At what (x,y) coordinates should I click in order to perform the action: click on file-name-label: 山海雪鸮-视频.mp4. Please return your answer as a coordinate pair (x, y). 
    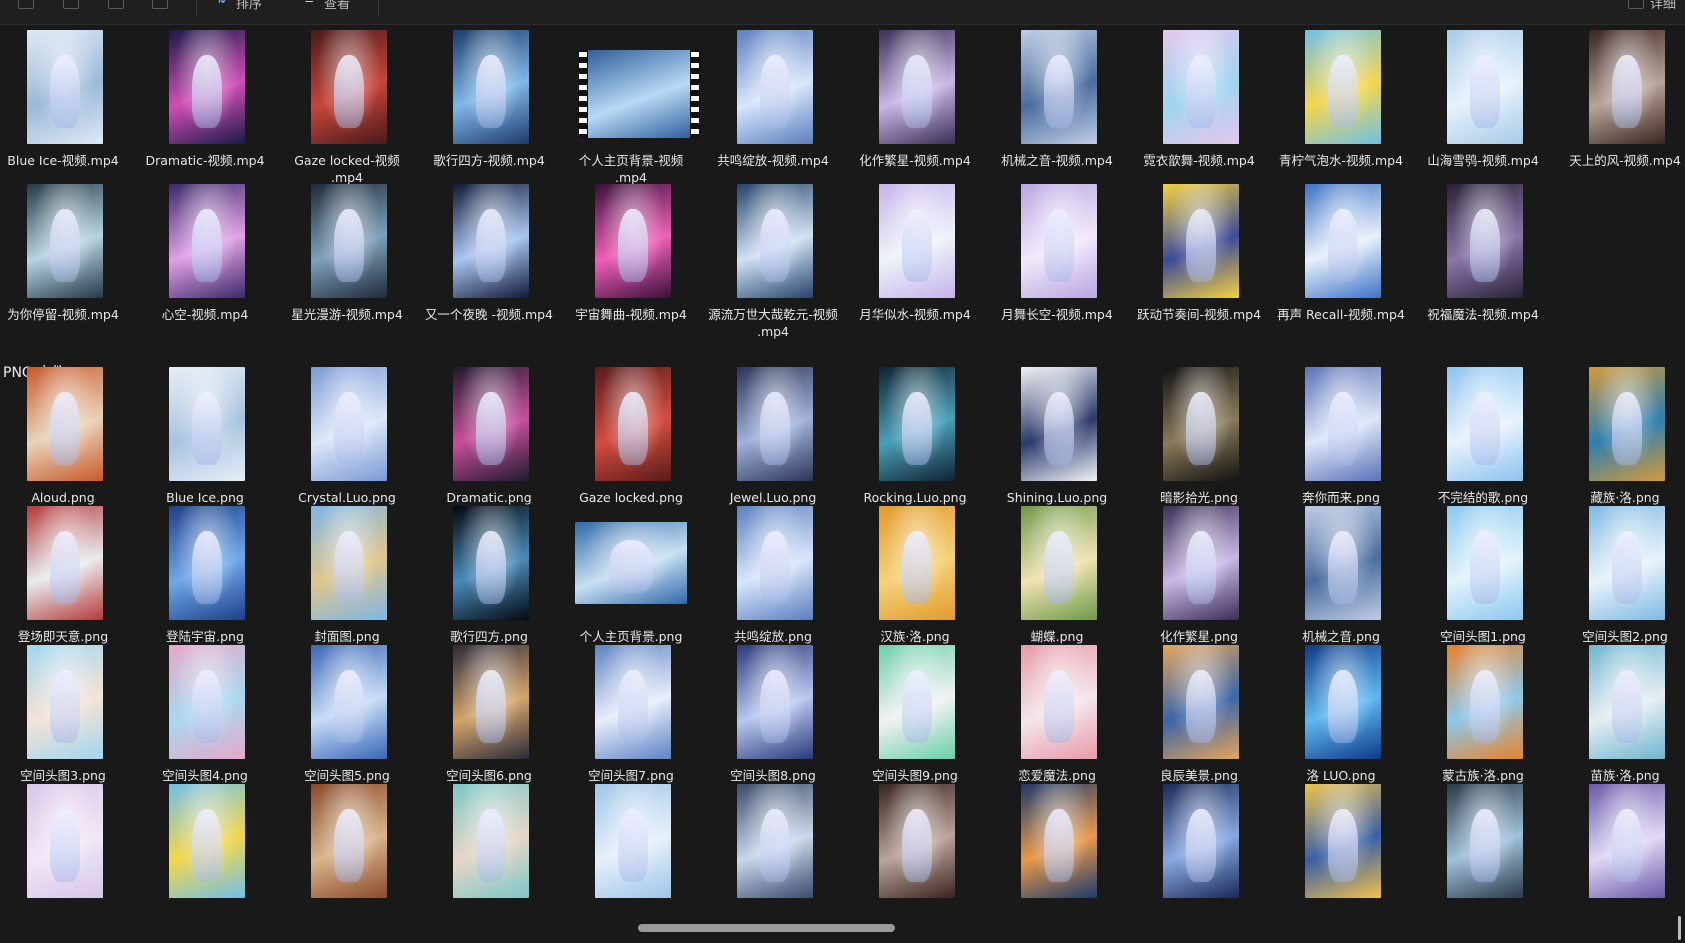
    Looking at the image, I should click on (1483, 160).